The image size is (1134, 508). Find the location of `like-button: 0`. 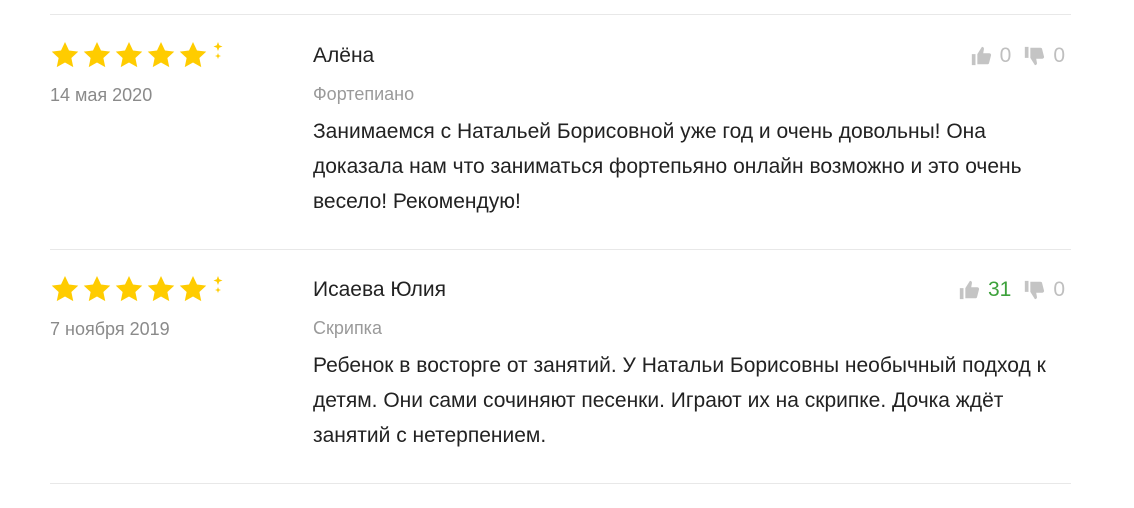

like-button: 0 is located at coordinates (991, 56).